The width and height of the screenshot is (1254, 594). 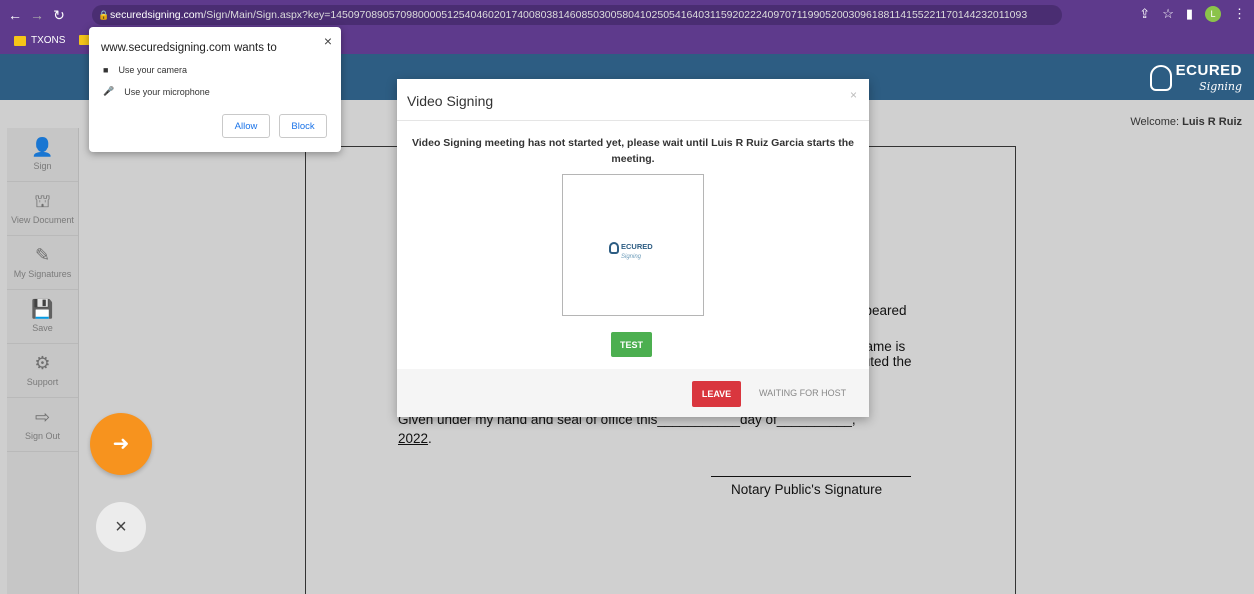 I want to click on gear-icon: ⚙, so click(x=42, y=363).